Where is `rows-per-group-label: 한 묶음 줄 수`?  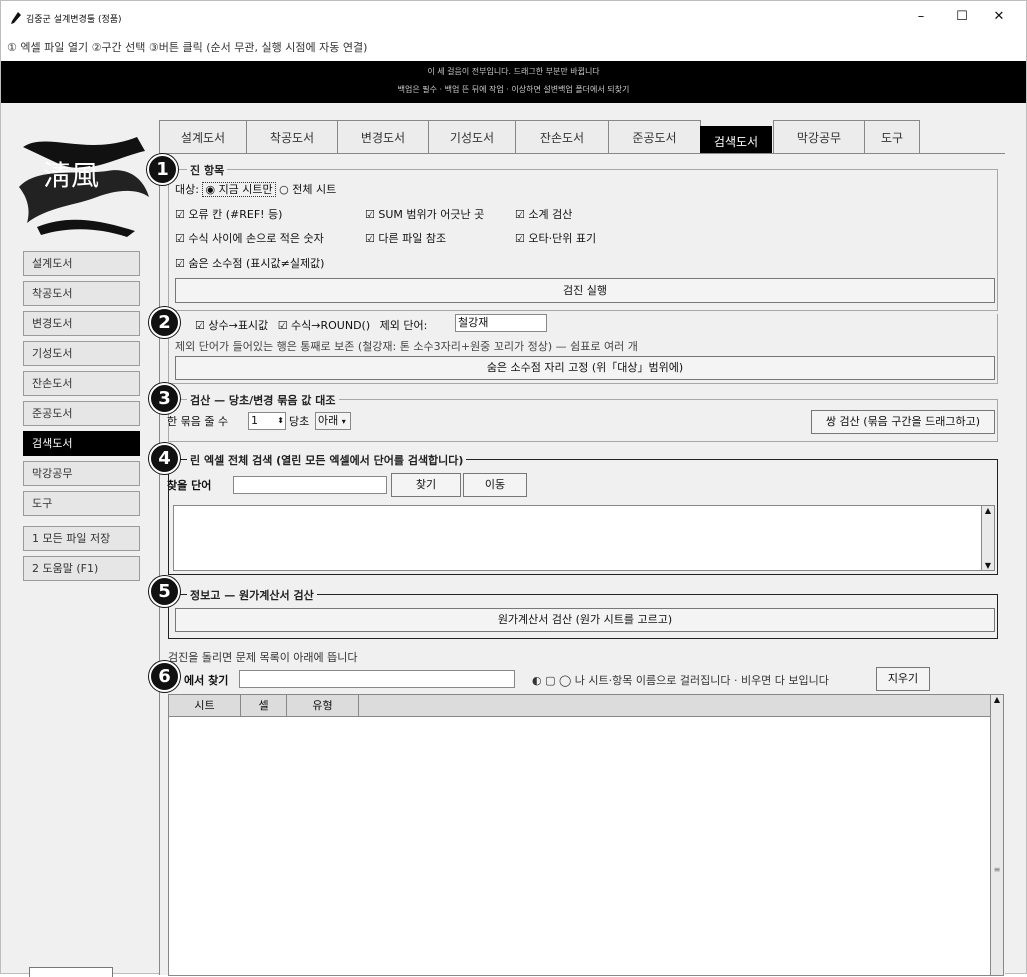 rows-per-group-label: 한 묶음 줄 수 is located at coordinates (198, 421).